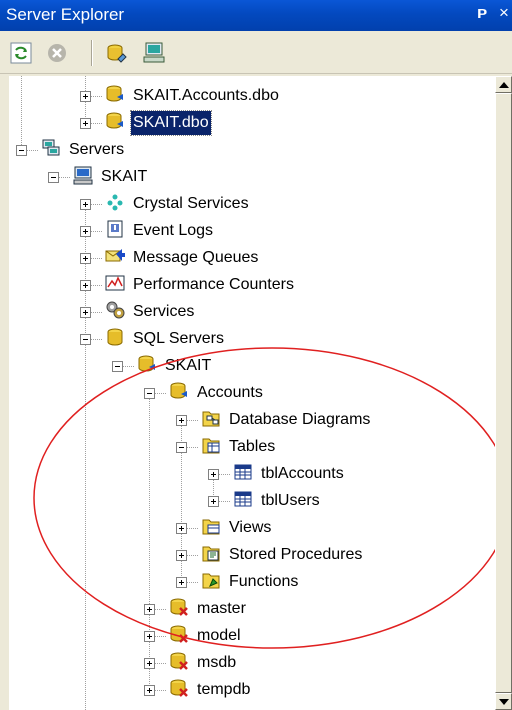 The image size is (512, 710). What do you see at coordinates (211, 419) in the screenshot?
I see `database-diagrams-icon` at bounding box center [211, 419].